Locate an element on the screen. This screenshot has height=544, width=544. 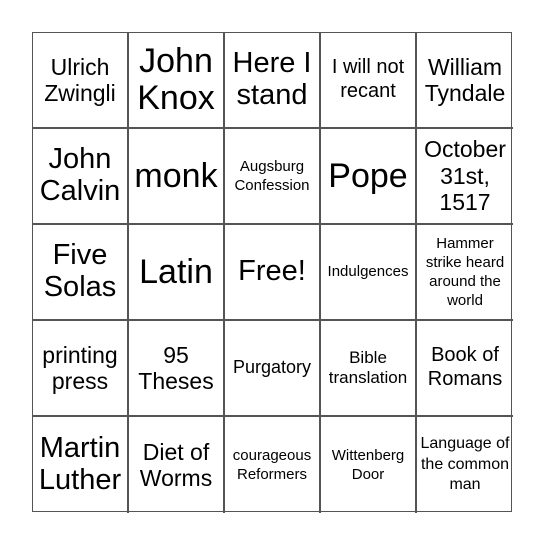
cell-label: Book of Romans is located at coordinates (465, 367).